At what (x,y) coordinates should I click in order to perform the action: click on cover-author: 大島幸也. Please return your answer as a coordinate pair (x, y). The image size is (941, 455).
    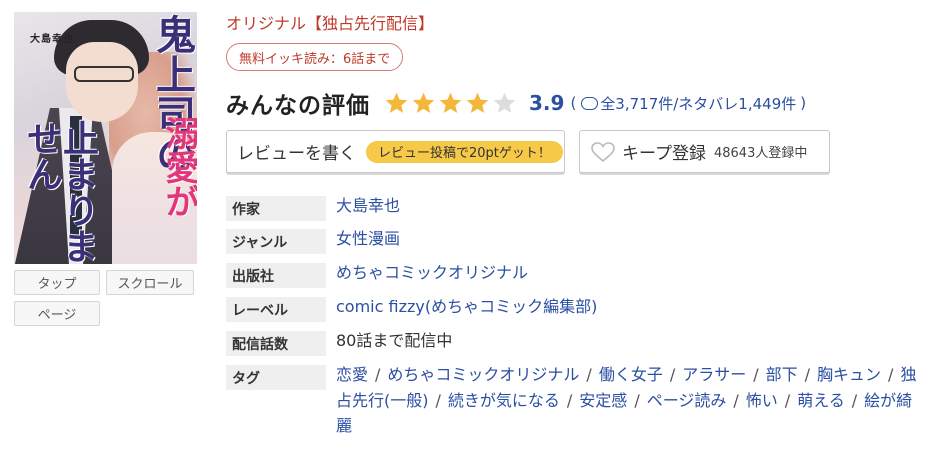
    Looking at the image, I should click on (52, 39).